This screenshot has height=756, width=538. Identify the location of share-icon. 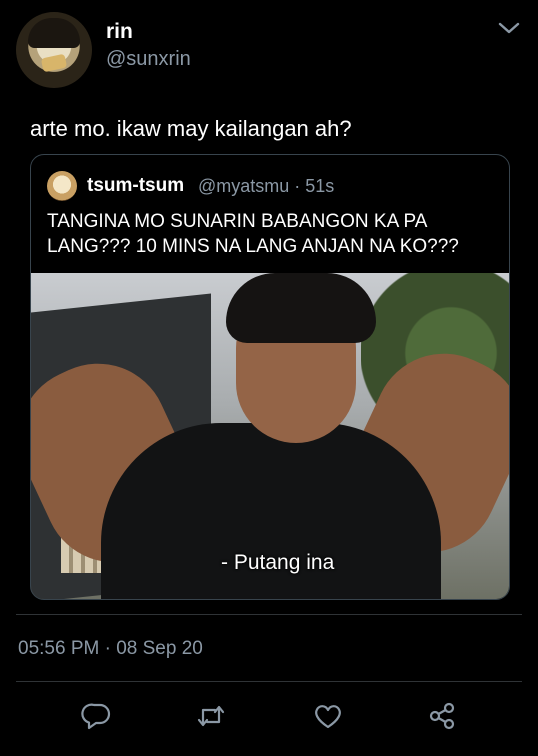
(442, 716).